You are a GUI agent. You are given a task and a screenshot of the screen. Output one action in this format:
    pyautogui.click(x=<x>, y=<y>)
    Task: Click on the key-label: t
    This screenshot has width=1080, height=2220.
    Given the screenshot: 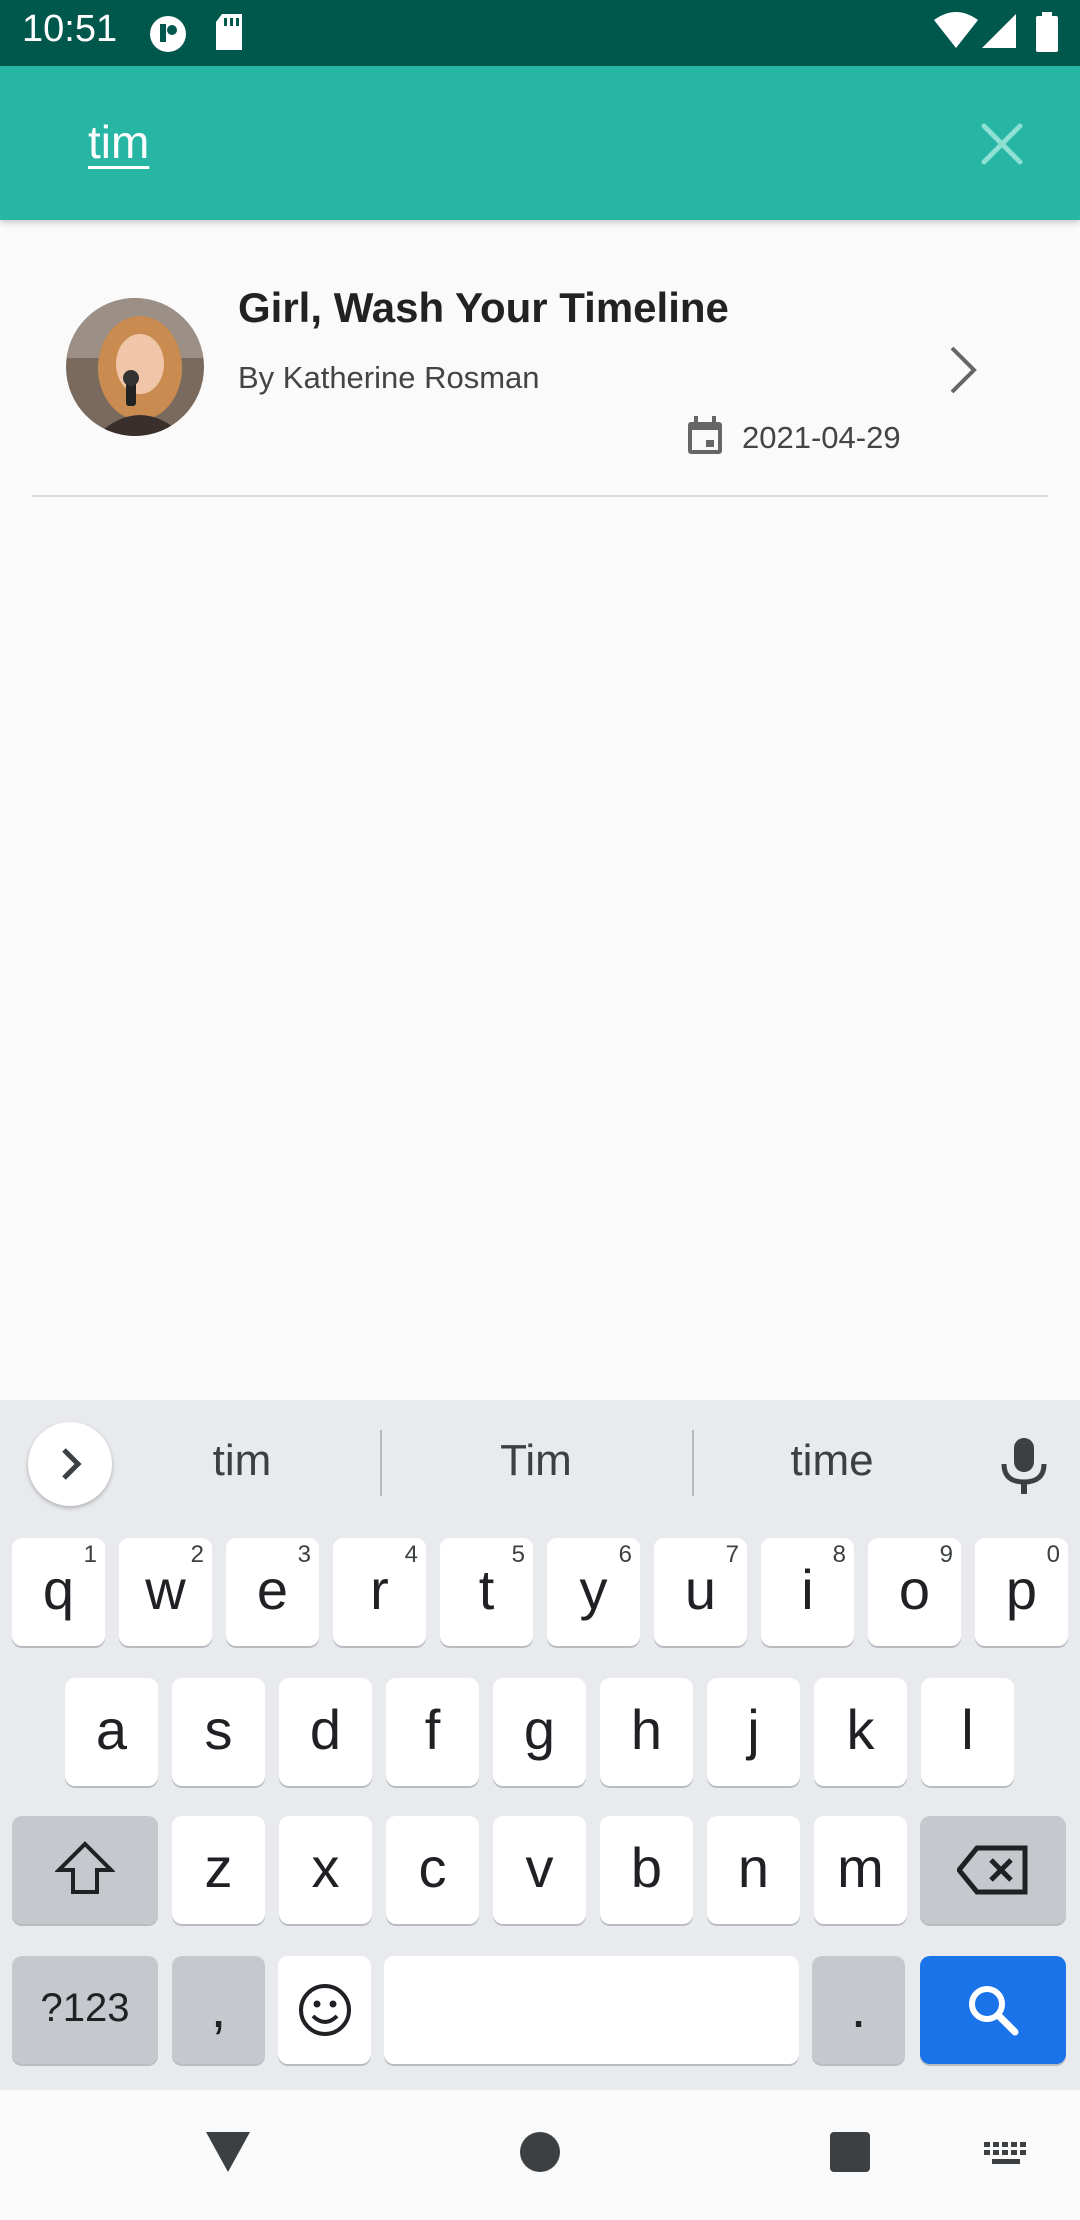 What is the action you would take?
    pyautogui.click(x=486, y=1589)
    